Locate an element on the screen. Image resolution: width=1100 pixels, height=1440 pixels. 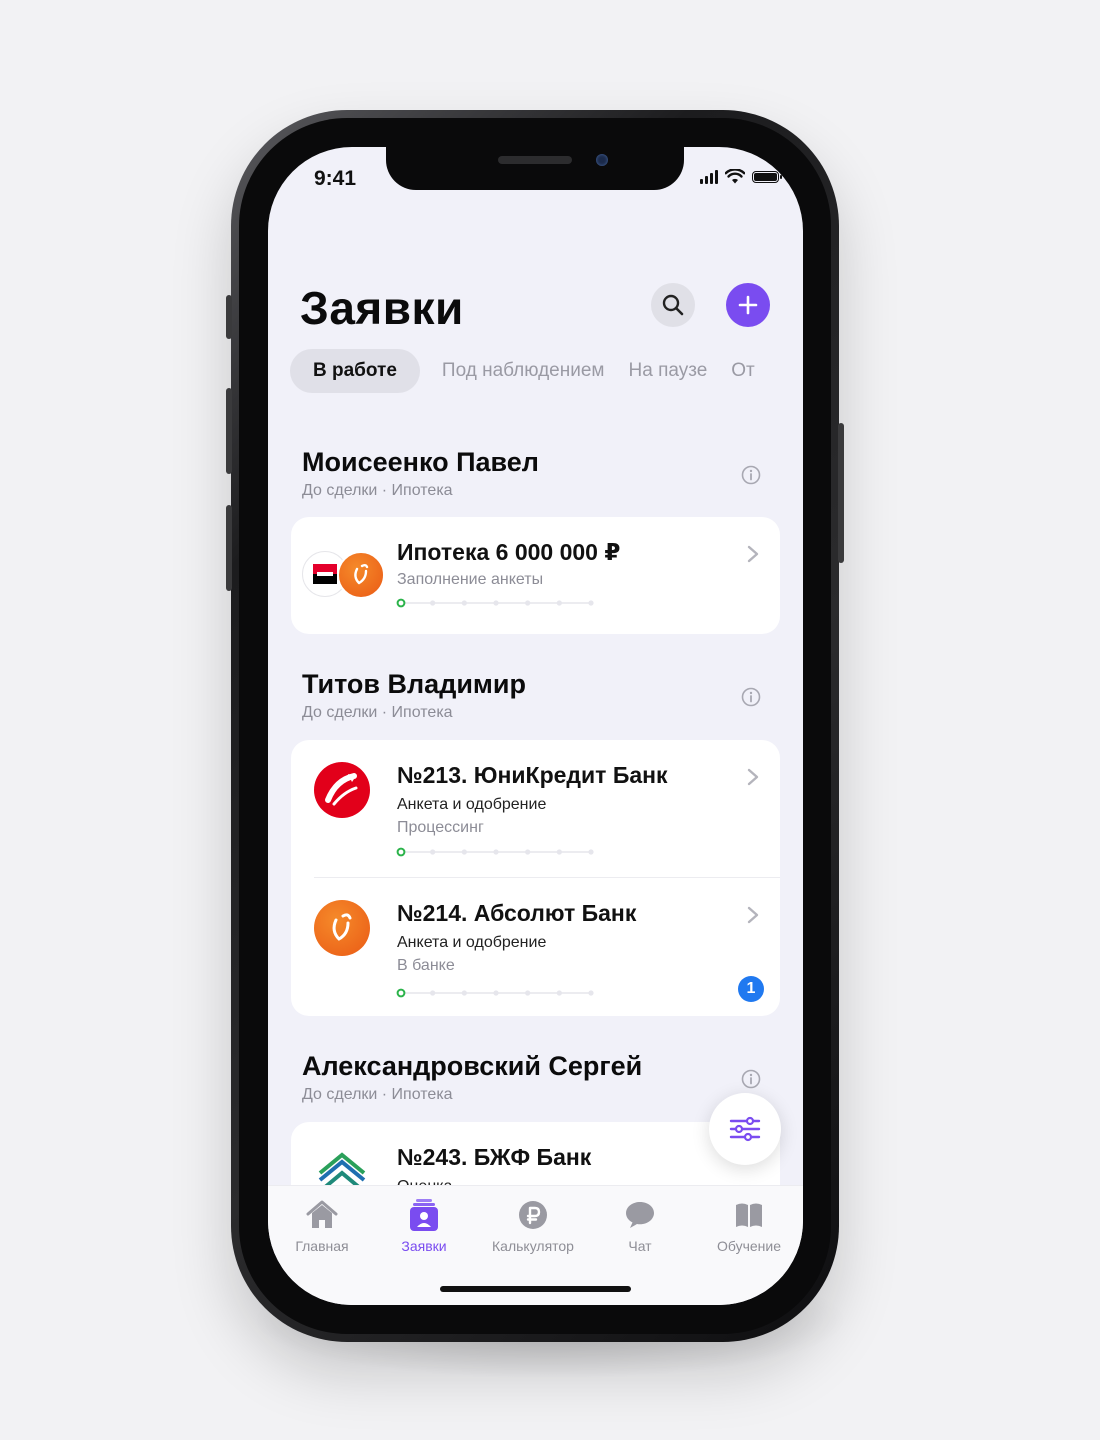
tabbar-label: Чат is located at coordinates (640, 1246).